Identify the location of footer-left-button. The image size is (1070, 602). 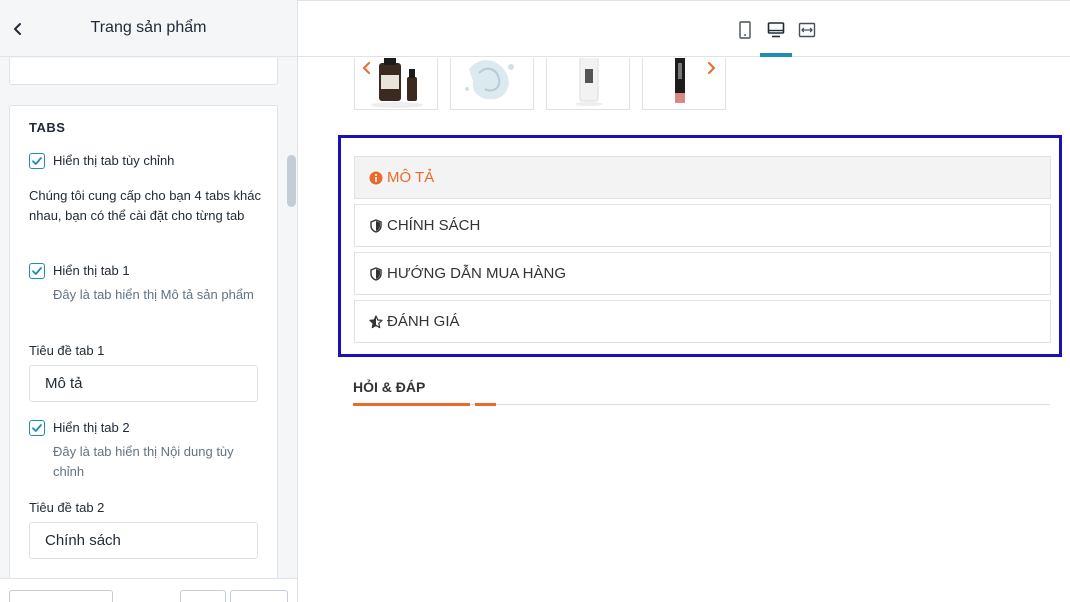
(61, 596).